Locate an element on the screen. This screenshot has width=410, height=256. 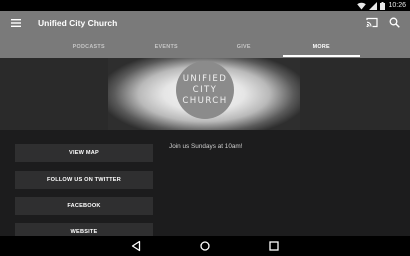
logo-line-3: CHURCH is located at coordinates (205, 101).